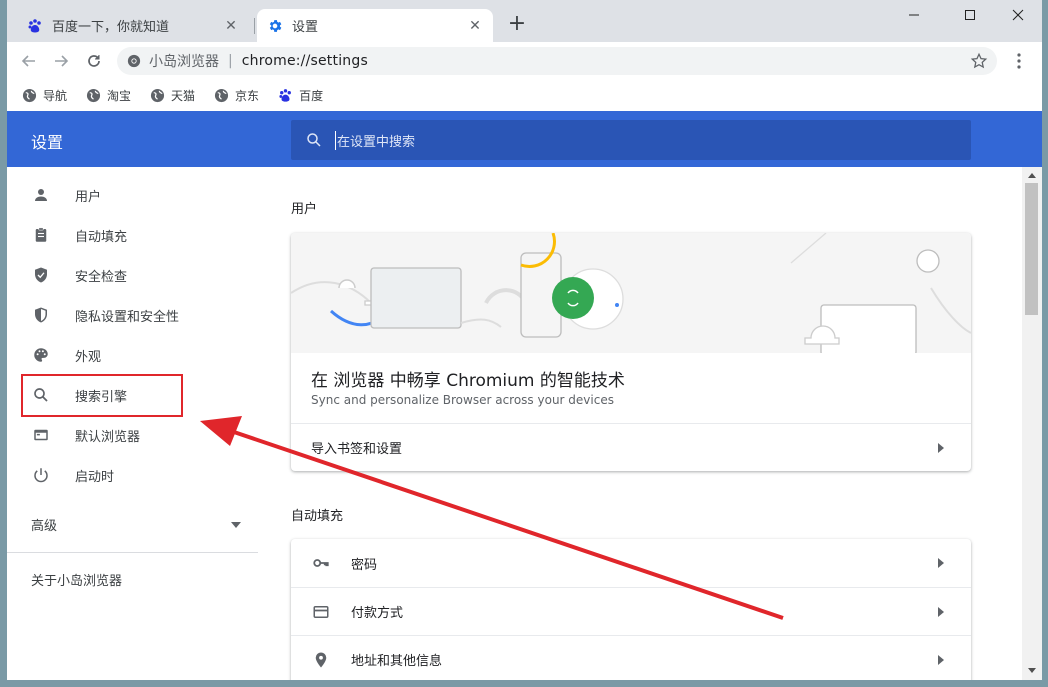 This screenshot has height=687, width=1048. What do you see at coordinates (304, 209) in the screenshot?
I see `section-title-users: 用户` at bounding box center [304, 209].